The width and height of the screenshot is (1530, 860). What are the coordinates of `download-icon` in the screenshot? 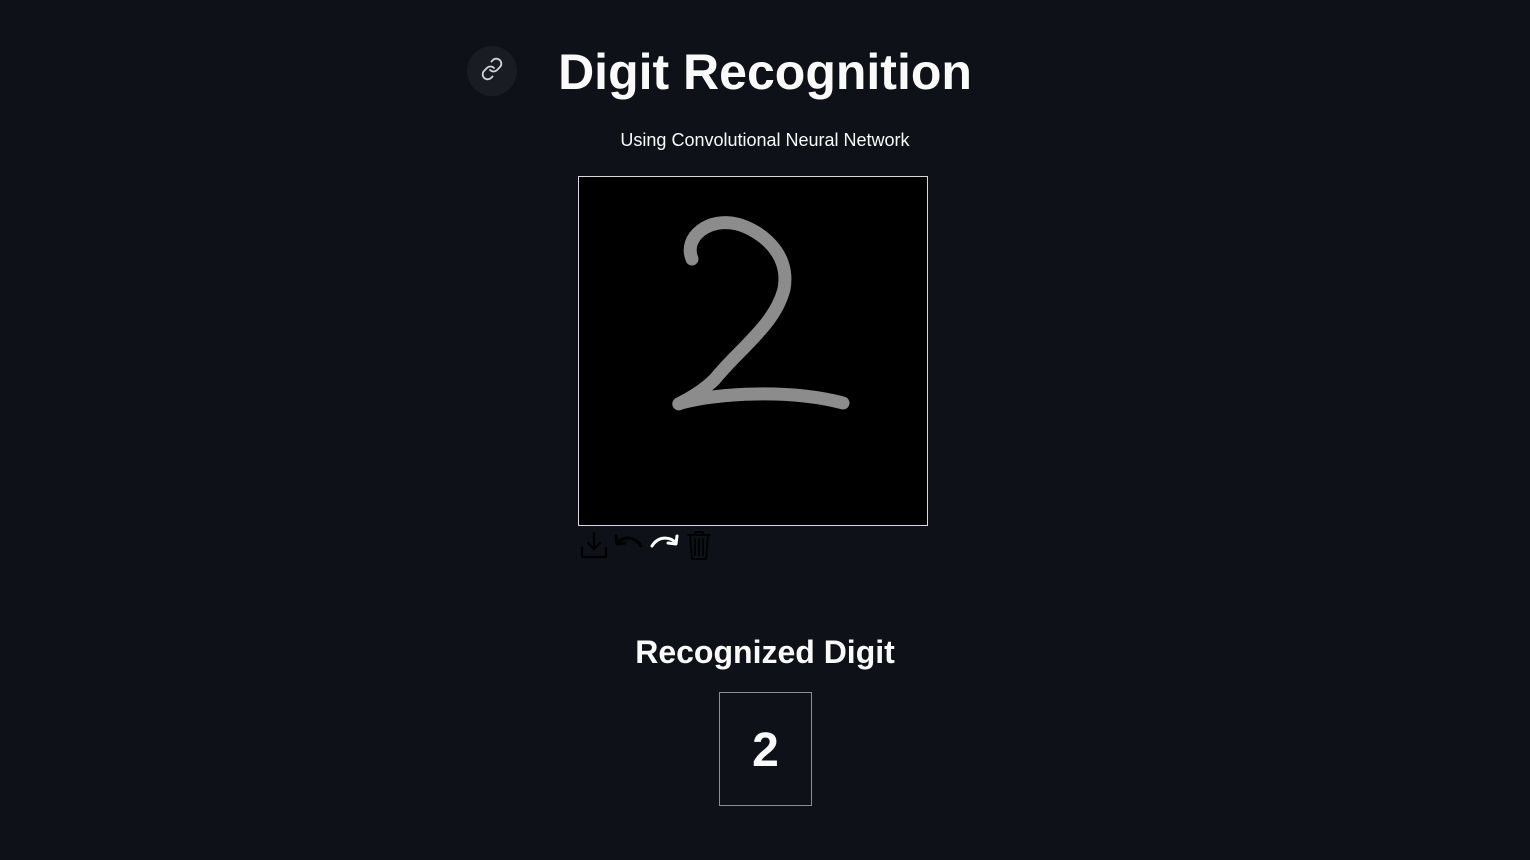 It's located at (594, 547).